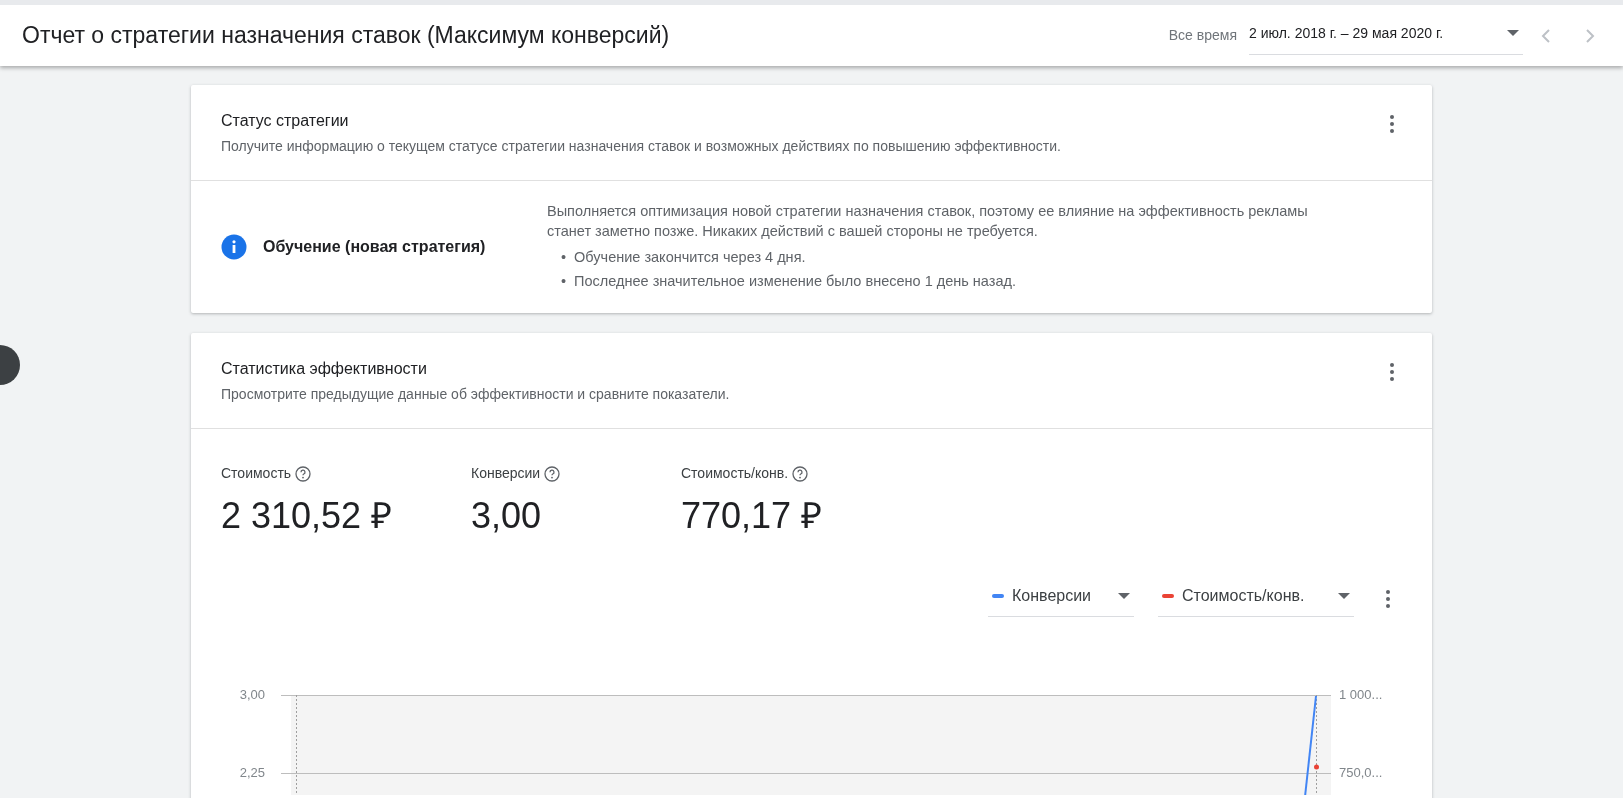  Describe the element at coordinates (1386, 35) in the screenshot. I see `date-range-dropdown: 2 июл. 2018 г. – 29 мая 2020 г.` at that location.